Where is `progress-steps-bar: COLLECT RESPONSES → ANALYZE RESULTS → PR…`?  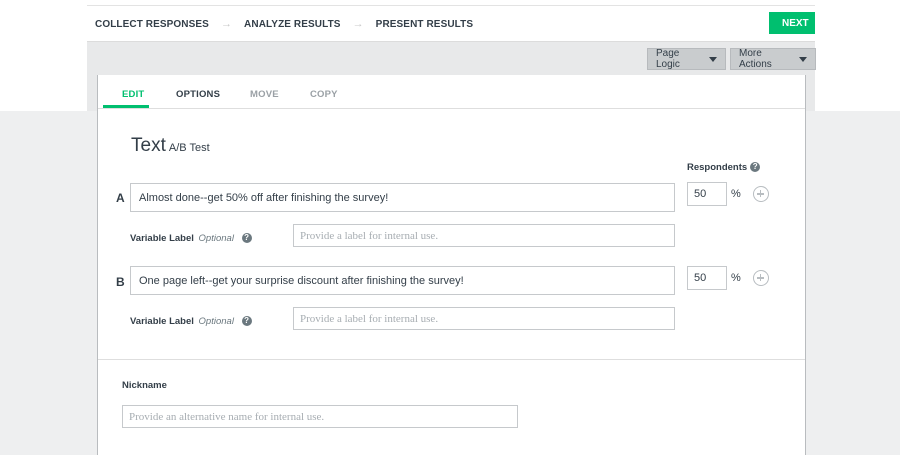
progress-steps-bar: COLLECT RESPONSES → ANALYZE RESULTS → PR… is located at coordinates (451, 23).